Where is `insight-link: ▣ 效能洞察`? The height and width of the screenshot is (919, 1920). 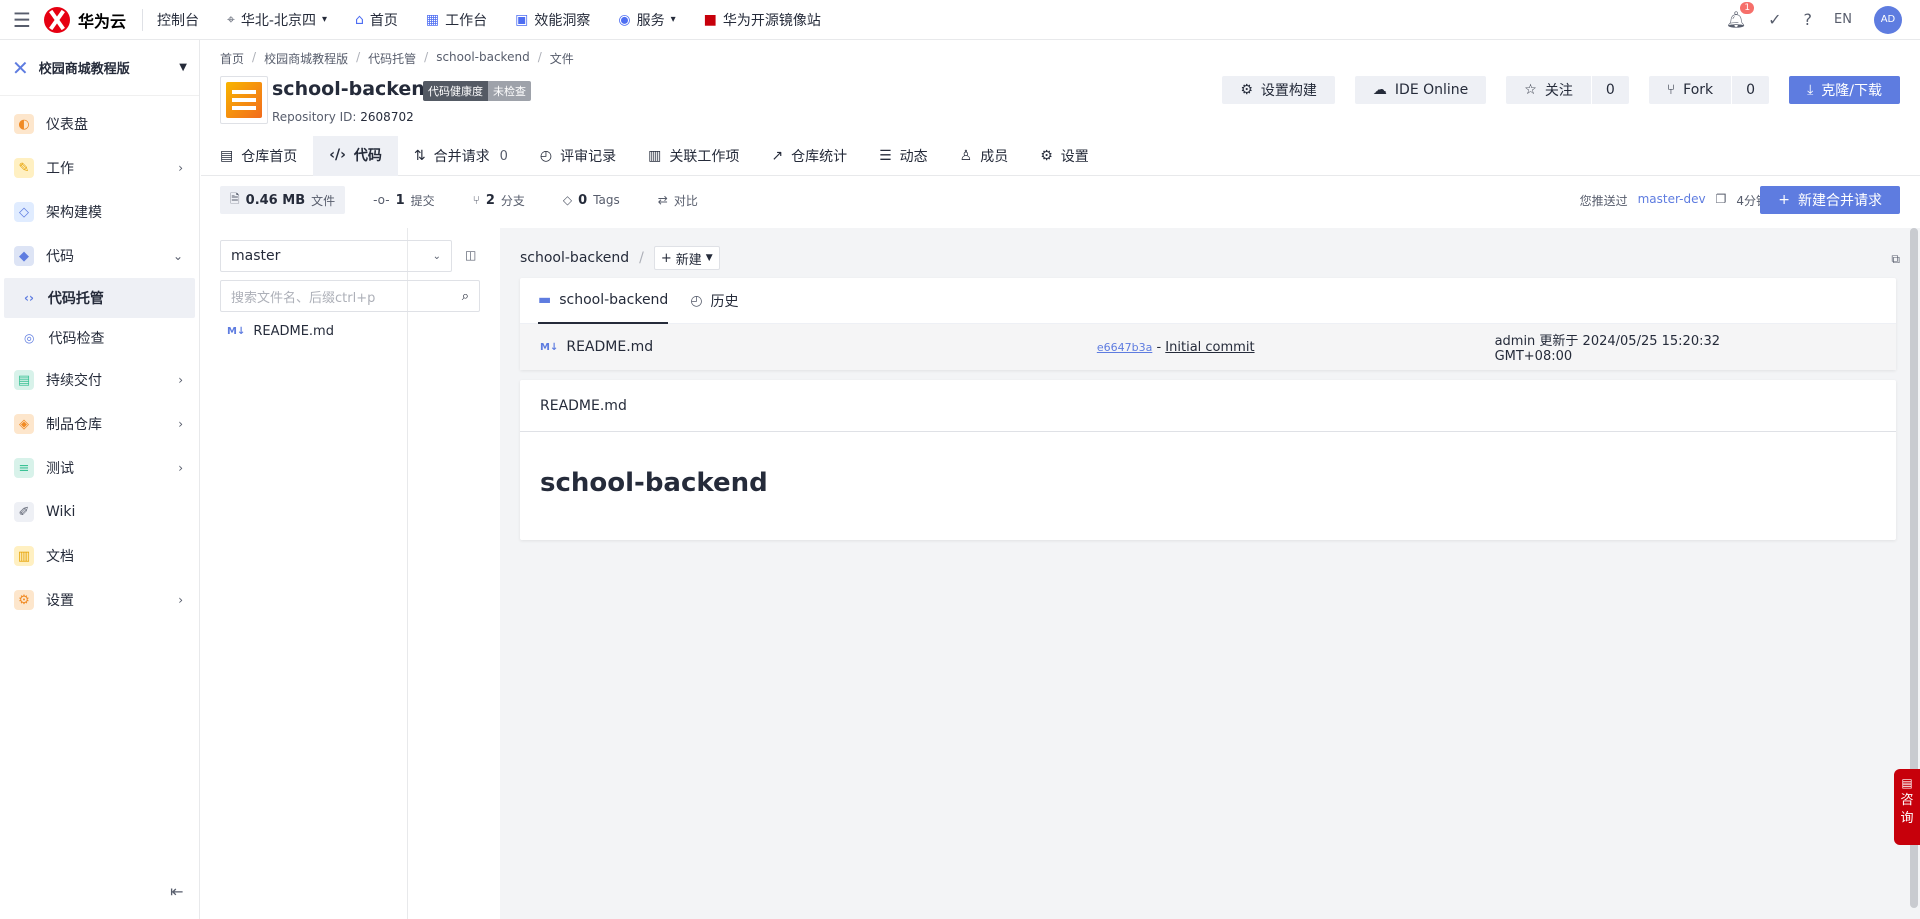 insight-link: ▣ 效能洞察 is located at coordinates (552, 20).